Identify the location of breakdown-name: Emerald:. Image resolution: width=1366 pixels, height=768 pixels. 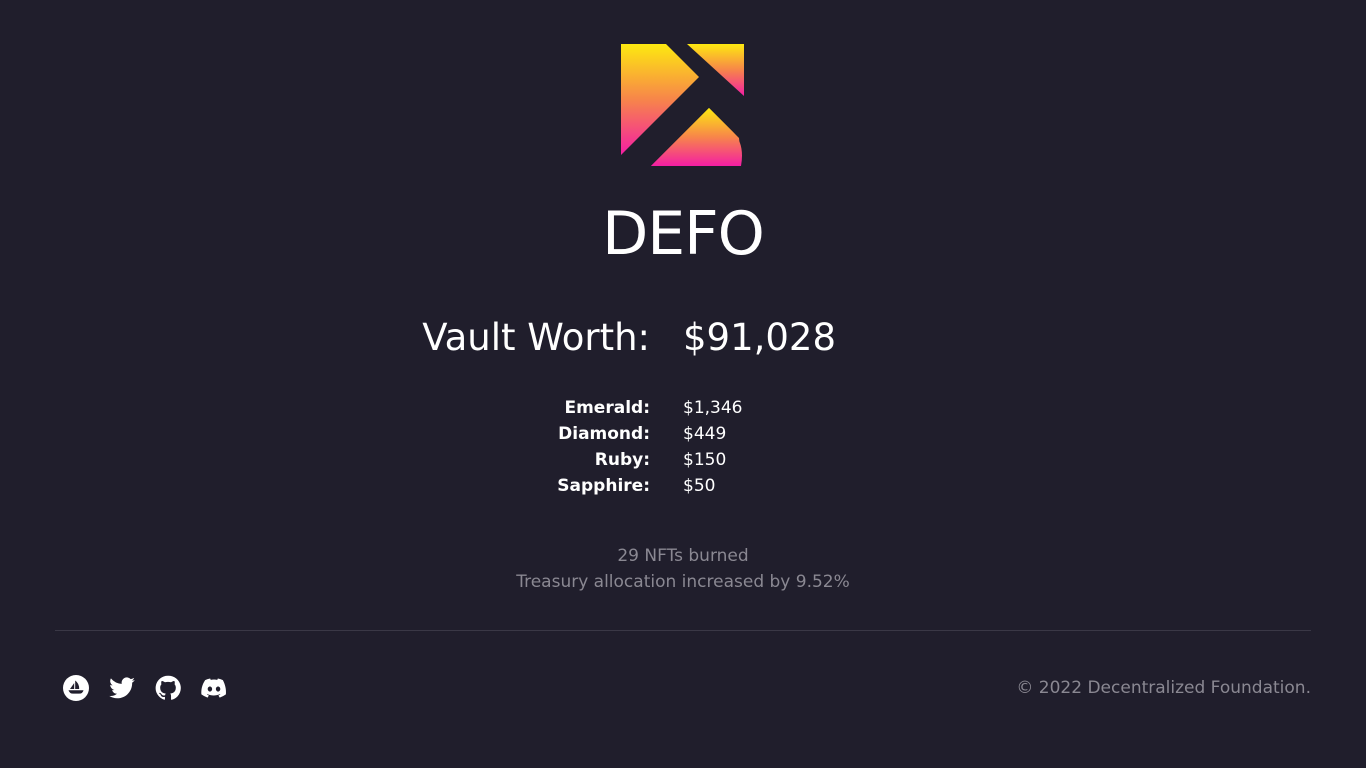
(607, 408).